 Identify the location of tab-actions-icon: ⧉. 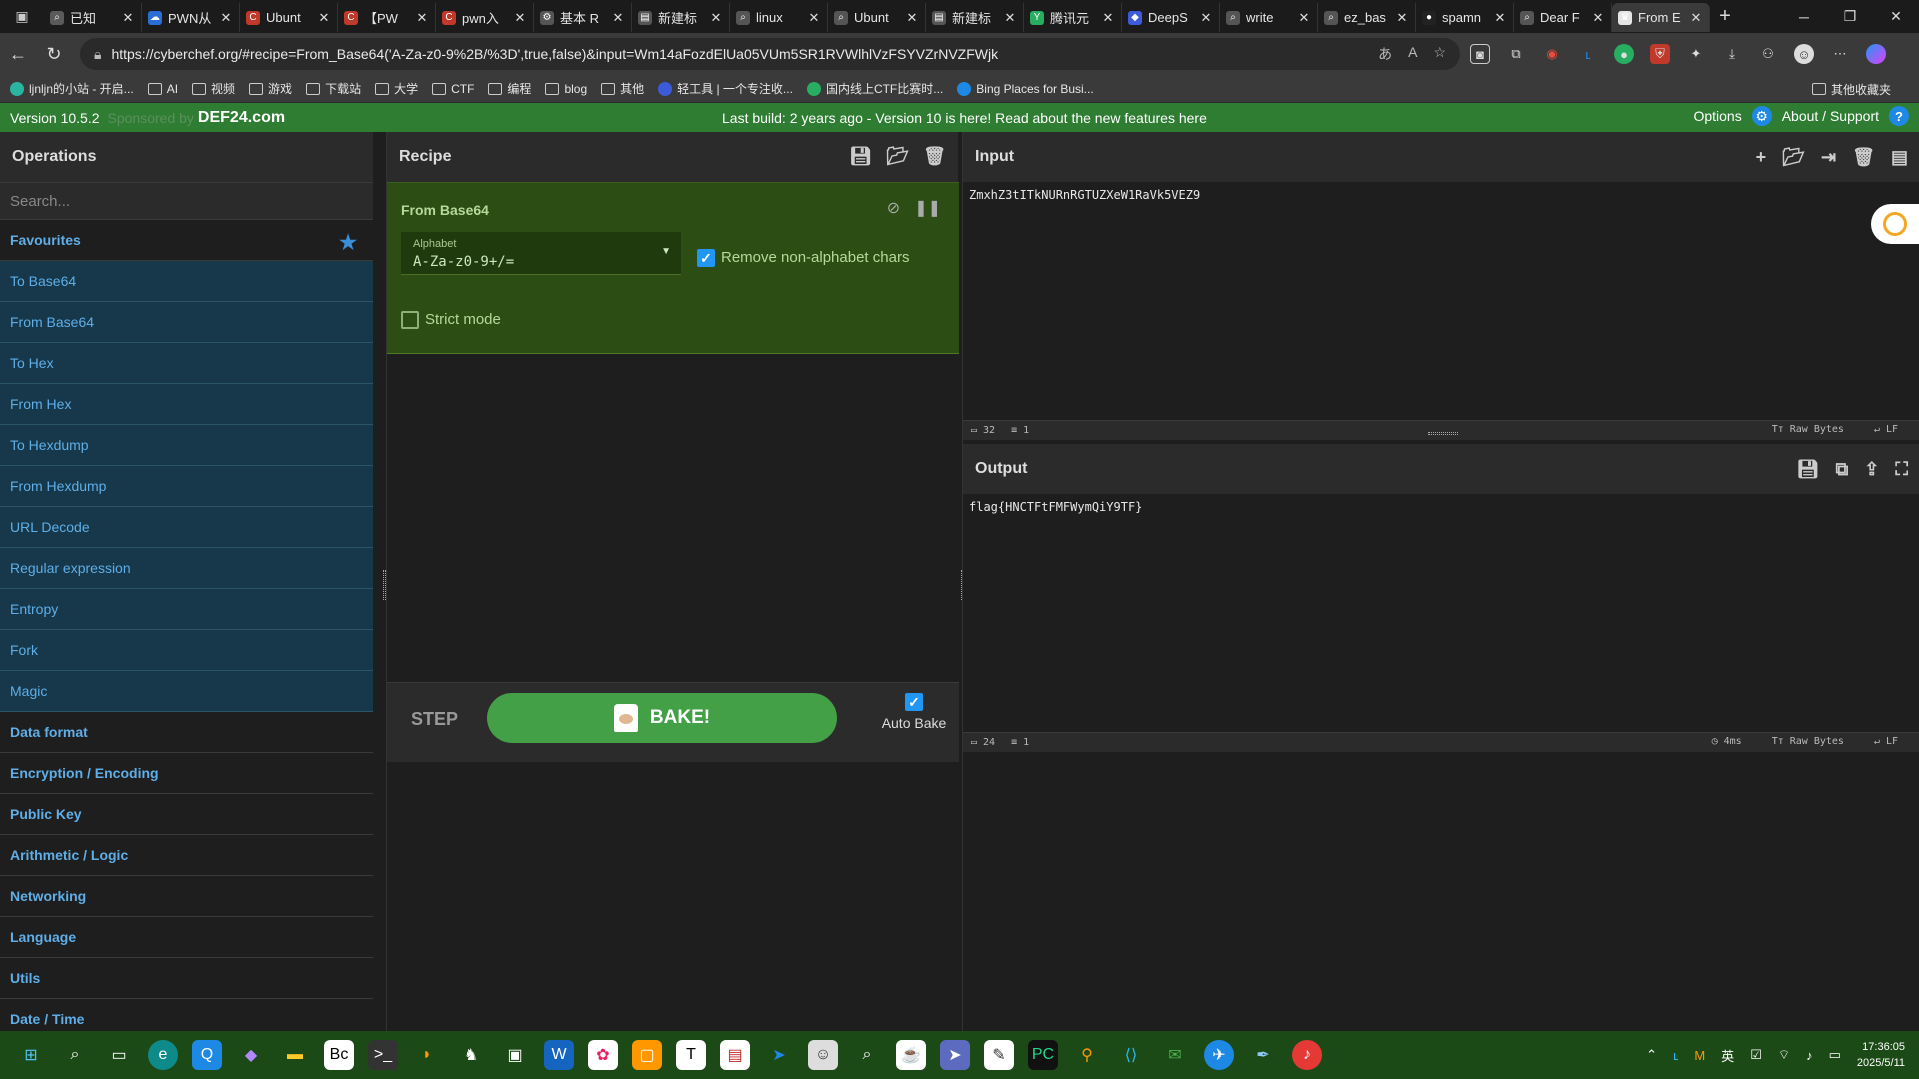
(1516, 54).